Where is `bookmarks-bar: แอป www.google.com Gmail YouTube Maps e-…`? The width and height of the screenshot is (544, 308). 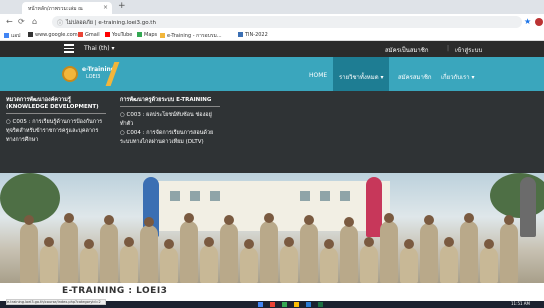
bookmarks-bar: แอป www.google.com Gmail YouTube Maps e-… is located at coordinates (272, 35).